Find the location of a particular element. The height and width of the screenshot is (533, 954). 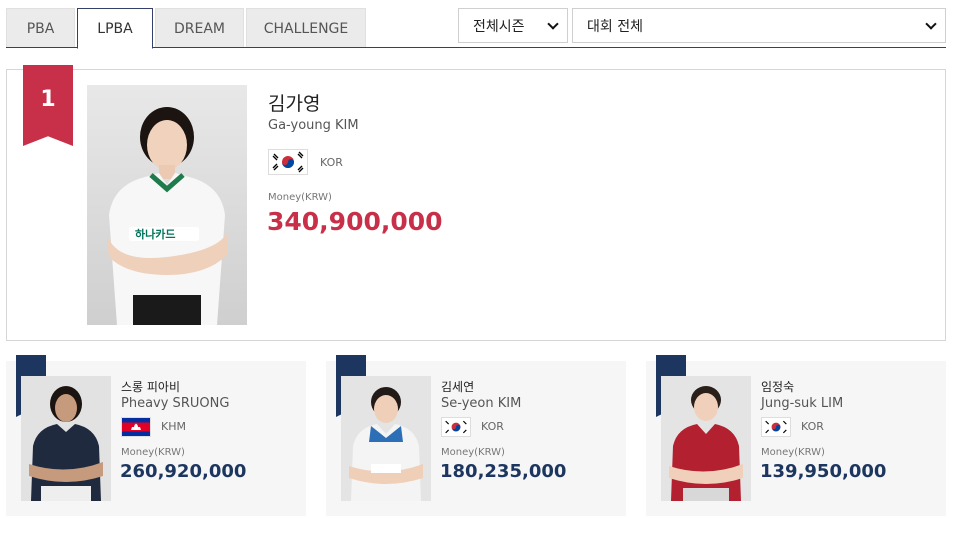

league-tabs: PBA LPBA DREAM CHALLENGE is located at coordinates (187, 28).